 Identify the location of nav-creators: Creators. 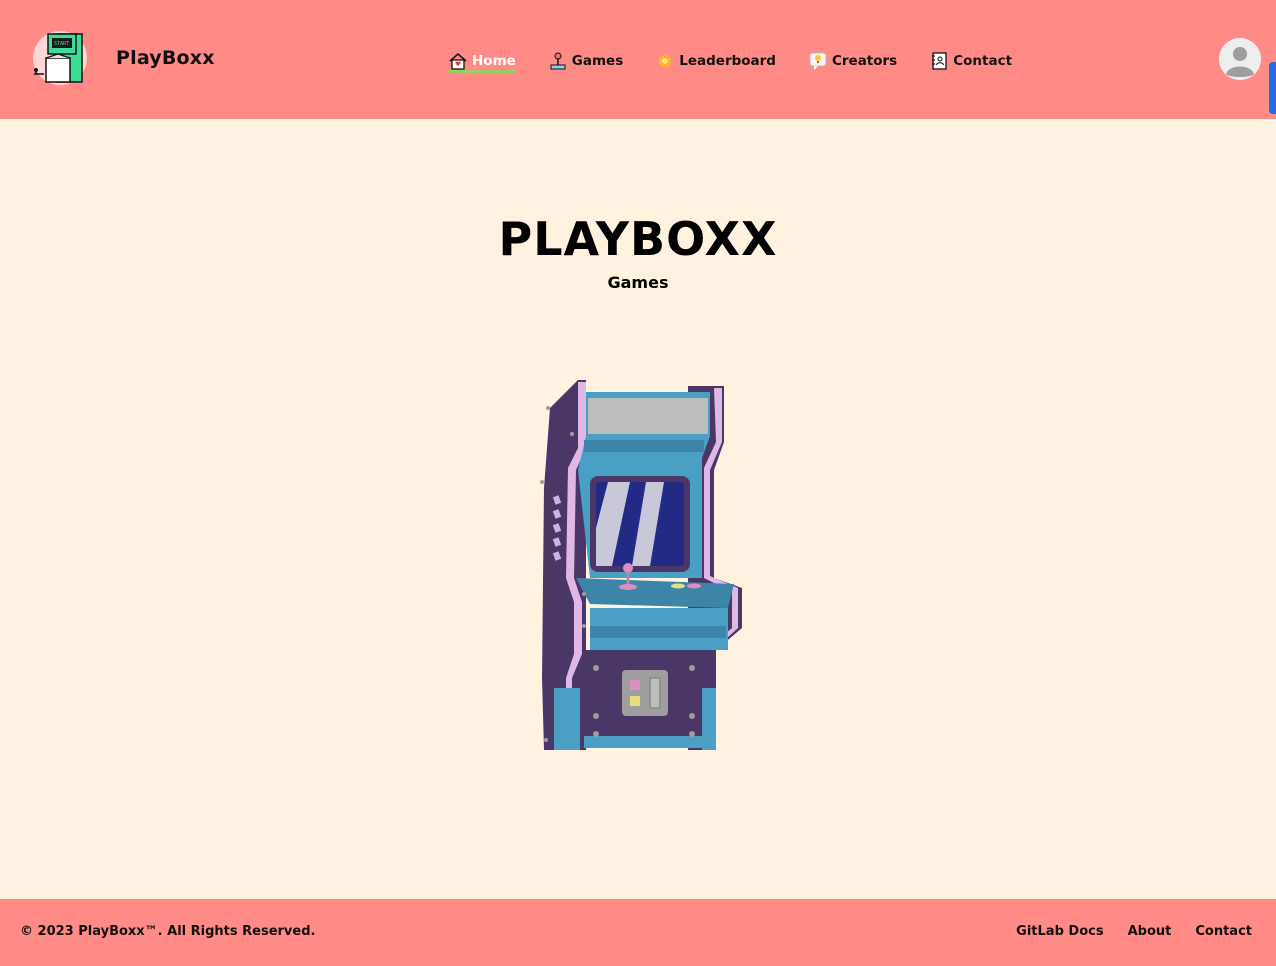
(852, 61).